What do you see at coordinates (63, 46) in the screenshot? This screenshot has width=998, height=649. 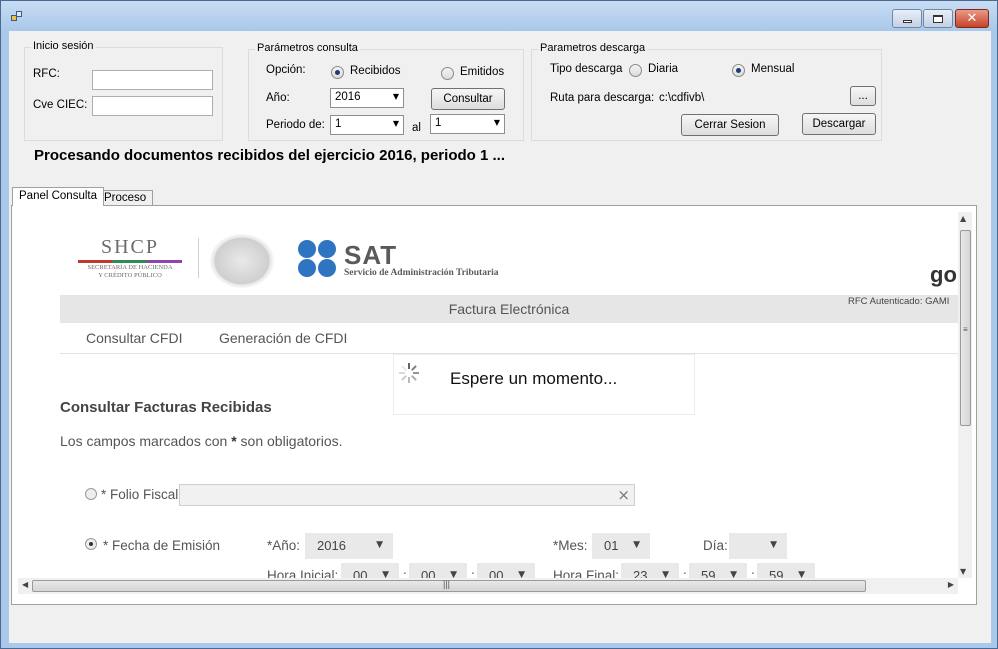 I see `login-group-title: Inicio sesión` at bounding box center [63, 46].